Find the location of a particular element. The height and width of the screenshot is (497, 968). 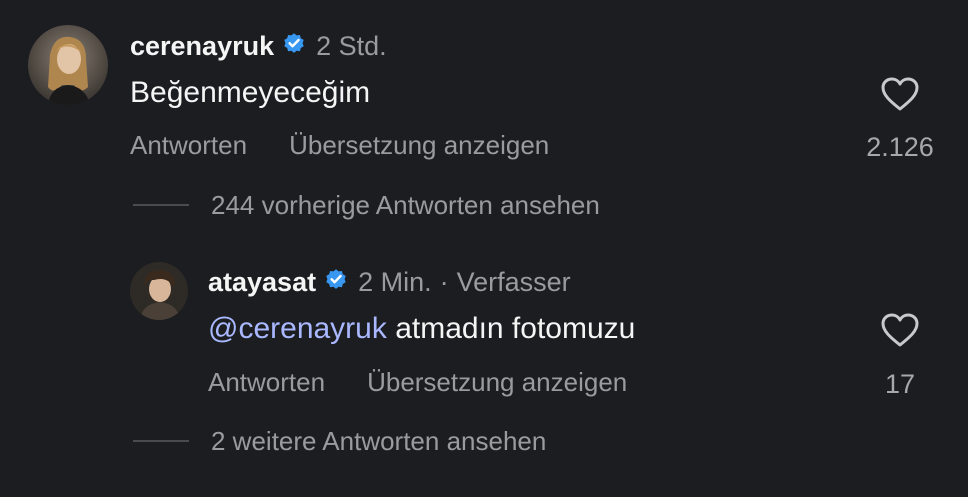

username-cerenayruk: cerenayruk is located at coordinates (202, 46).